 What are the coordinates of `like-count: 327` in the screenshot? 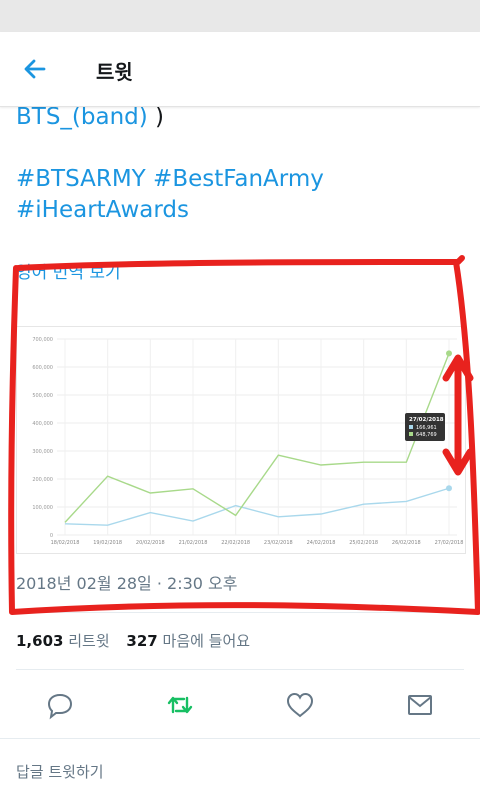 It's located at (141, 641).